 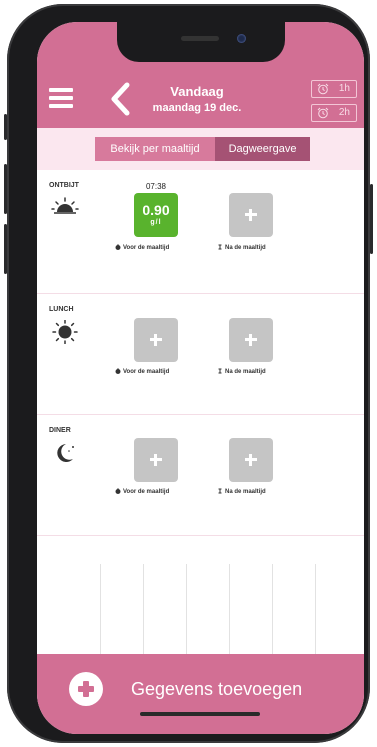 What do you see at coordinates (262, 149) in the screenshot?
I see `tab-day-view: Dagweergave` at bounding box center [262, 149].